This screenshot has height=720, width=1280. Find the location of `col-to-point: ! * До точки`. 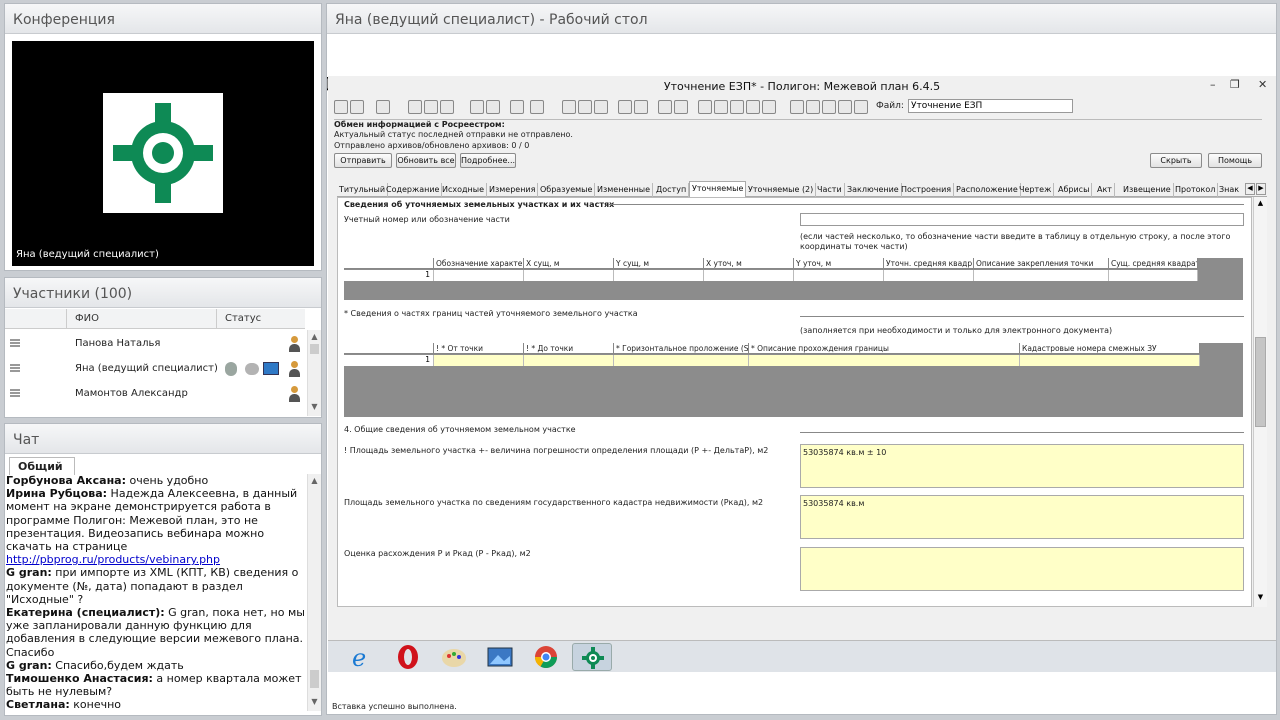

col-to-point: ! * До точки is located at coordinates (569, 348).